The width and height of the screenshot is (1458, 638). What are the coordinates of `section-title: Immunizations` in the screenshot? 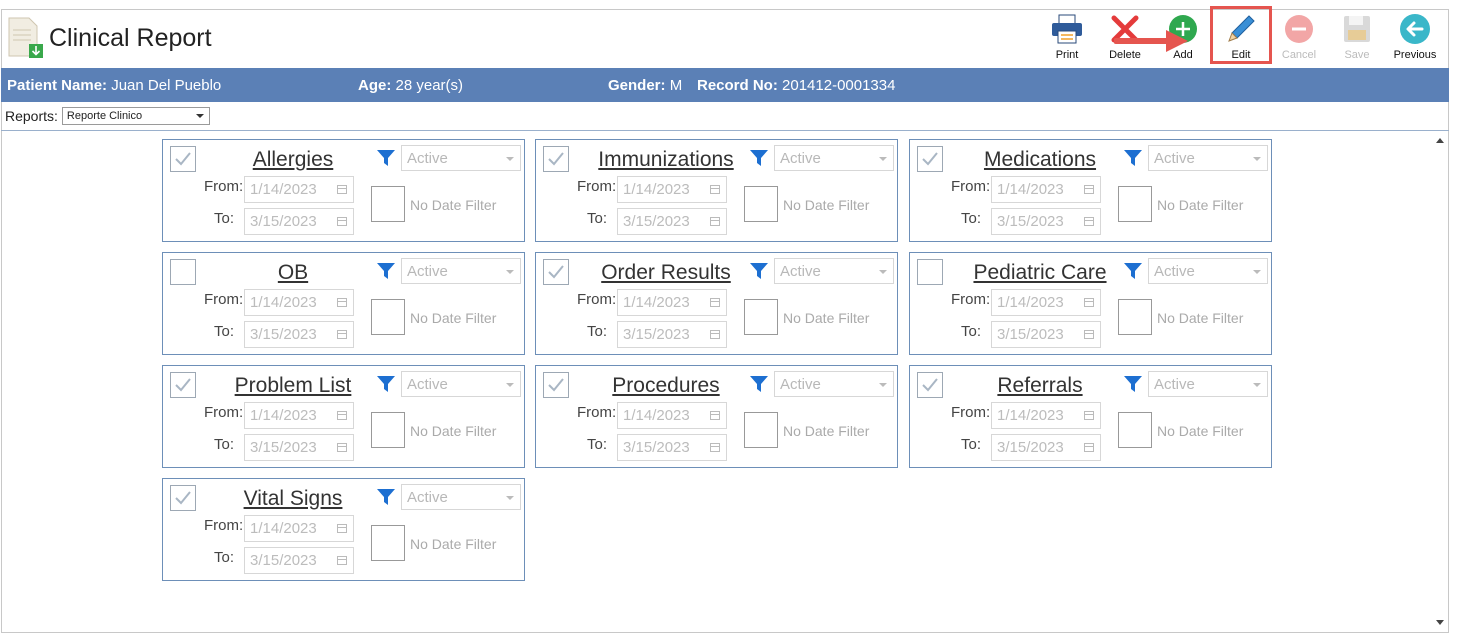 It's located at (666, 160).